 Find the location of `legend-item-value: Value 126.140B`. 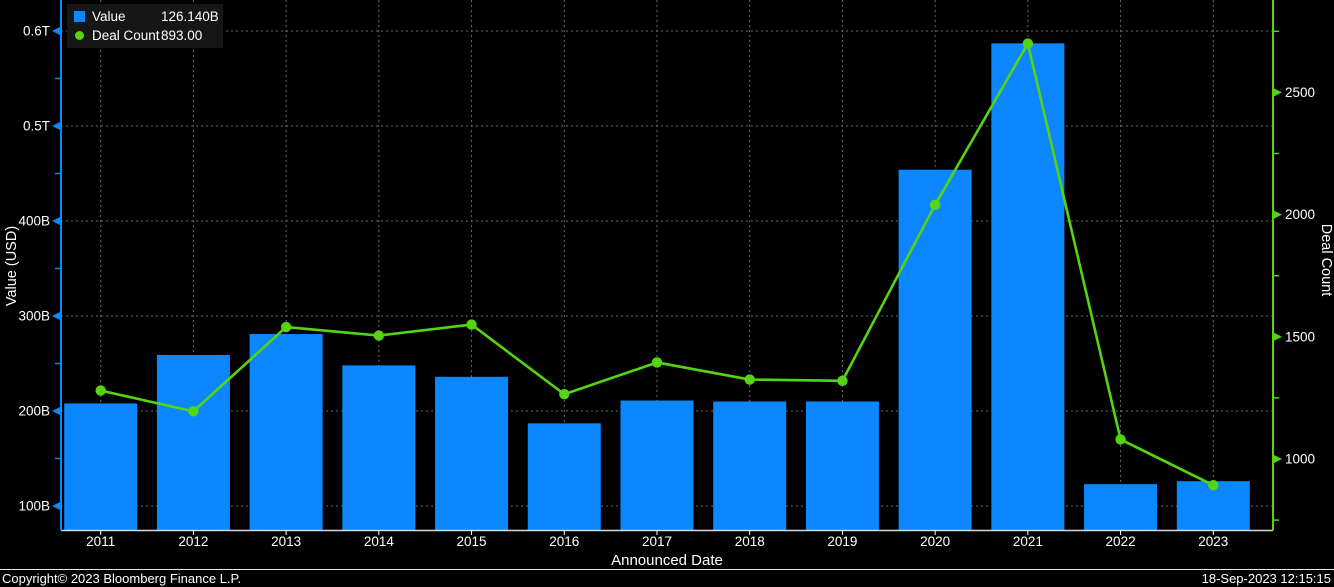

legend-item-value: Value 126.140B is located at coordinates (146, 16).